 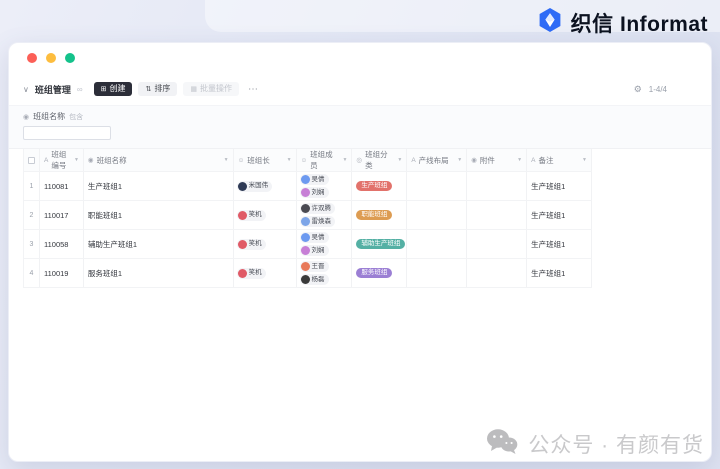 What do you see at coordinates (90, 160) in the screenshot?
I see `name-field-icon: ◉` at bounding box center [90, 160].